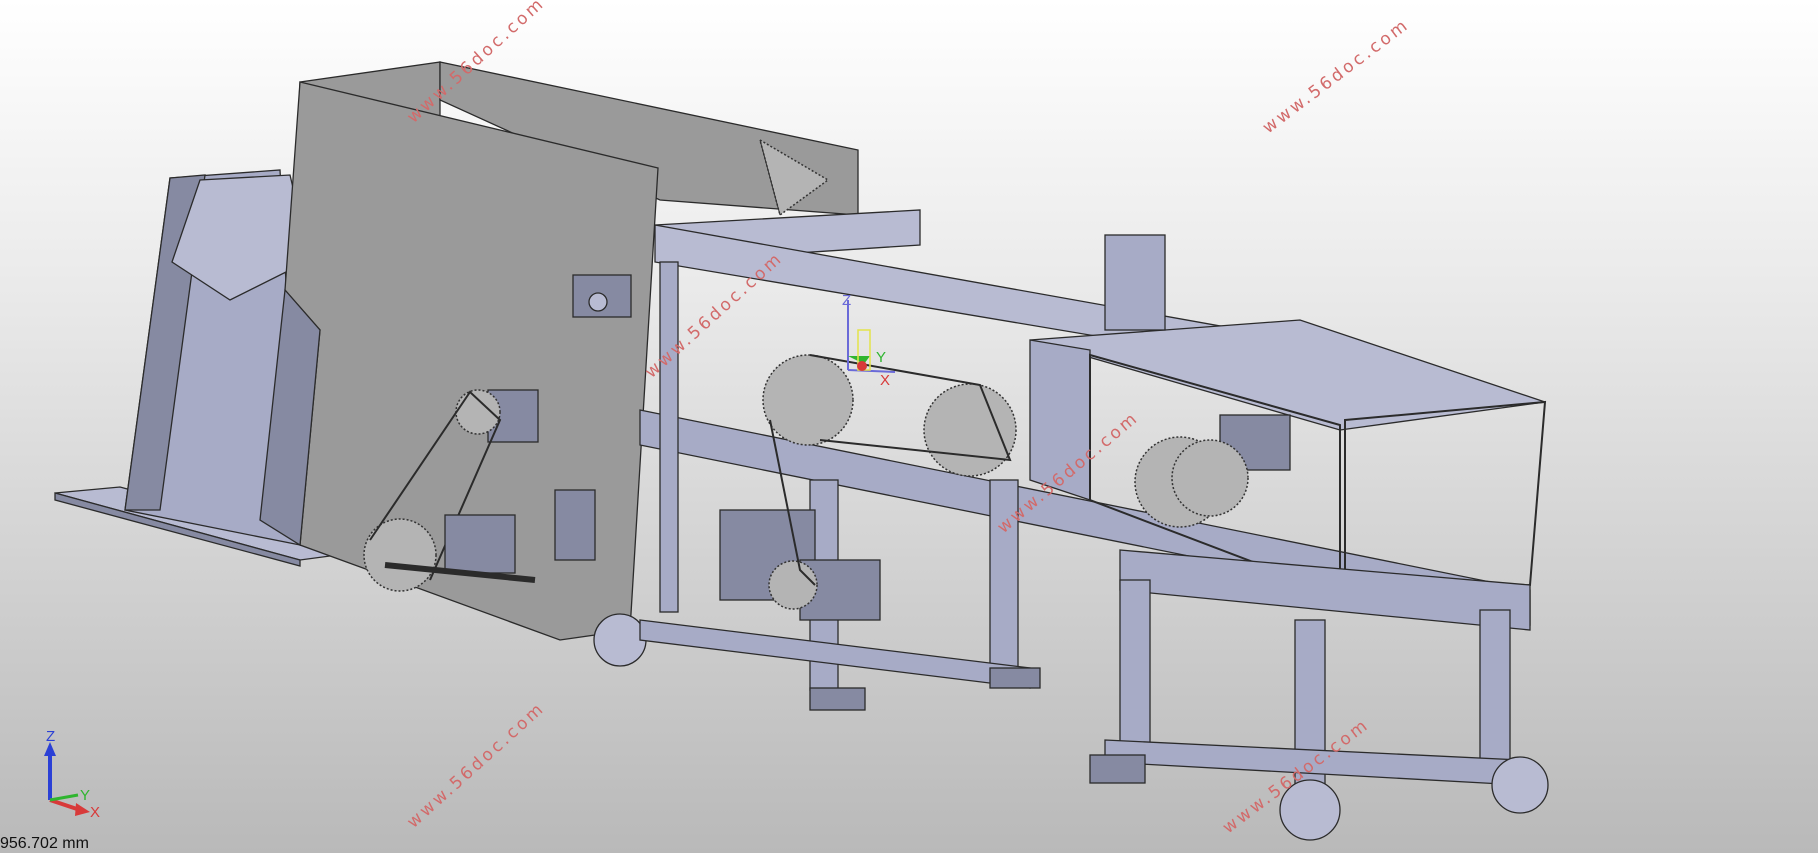 The width and height of the screenshot is (1818, 853). What do you see at coordinates (72, 774) in the screenshot?
I see `view-triad: Z Y X` at bounding box center [72, 774].